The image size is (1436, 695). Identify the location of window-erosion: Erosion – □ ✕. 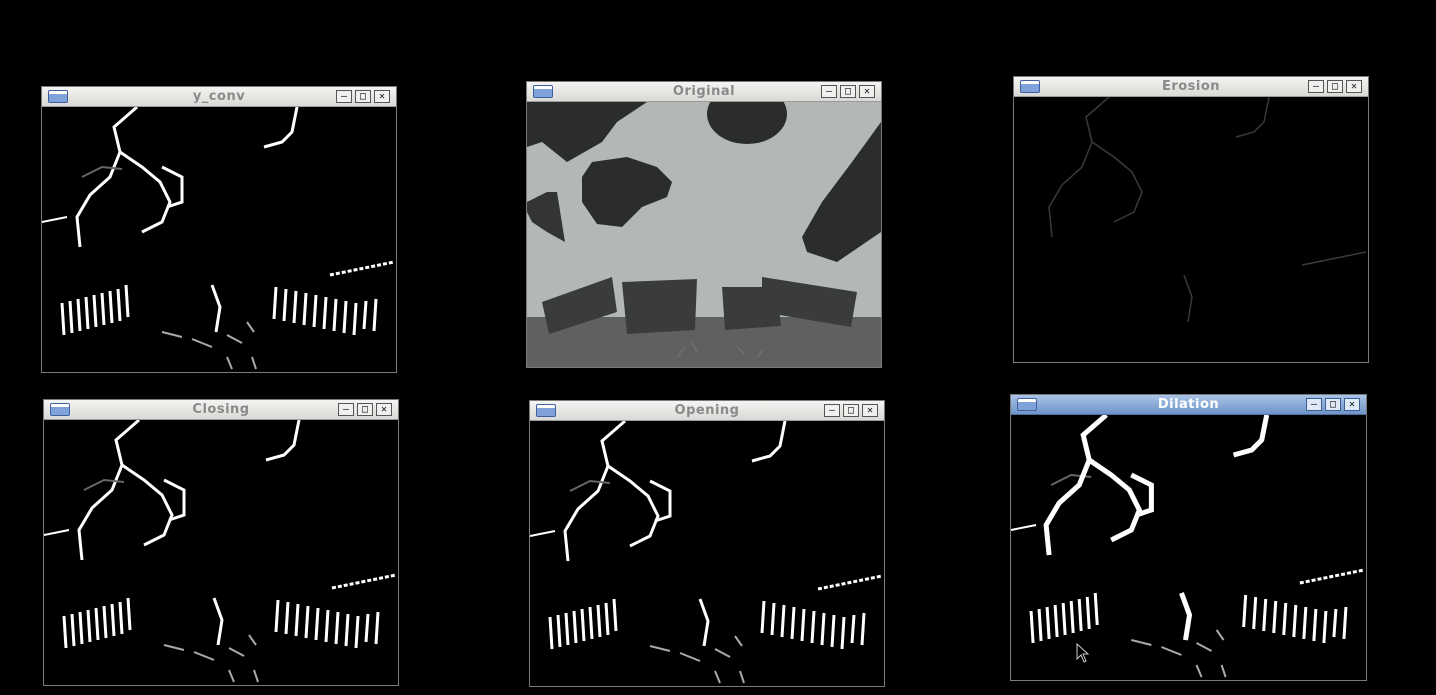
(1191, 219).